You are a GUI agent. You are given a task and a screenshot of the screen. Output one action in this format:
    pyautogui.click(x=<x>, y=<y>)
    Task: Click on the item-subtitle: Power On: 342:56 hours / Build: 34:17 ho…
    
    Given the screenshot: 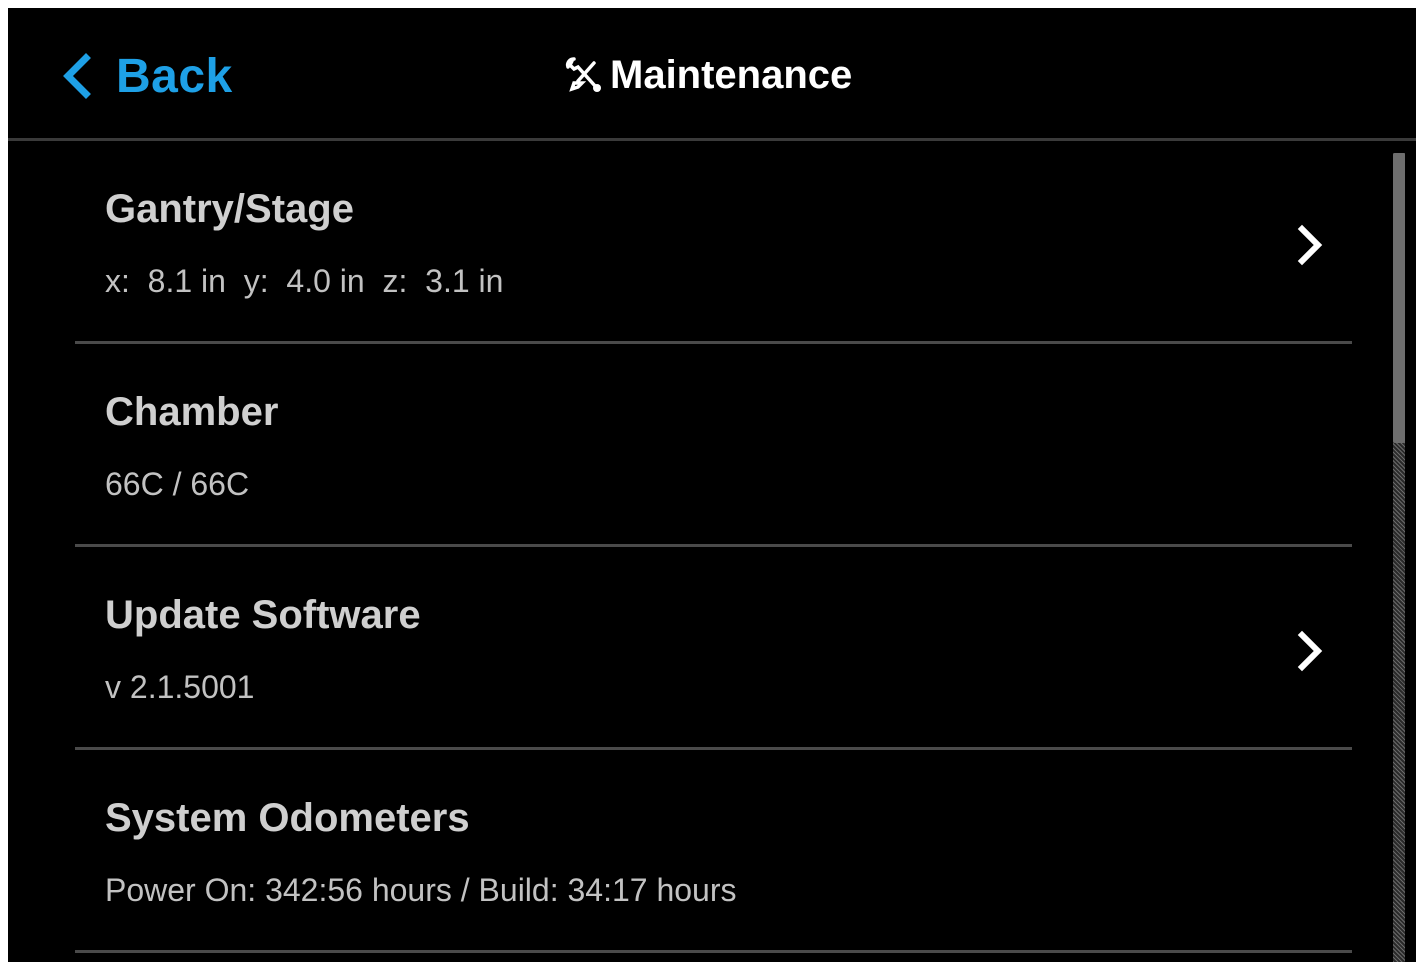 What is the action you would take?
    pyautogui.click(x=421, y=890)
    